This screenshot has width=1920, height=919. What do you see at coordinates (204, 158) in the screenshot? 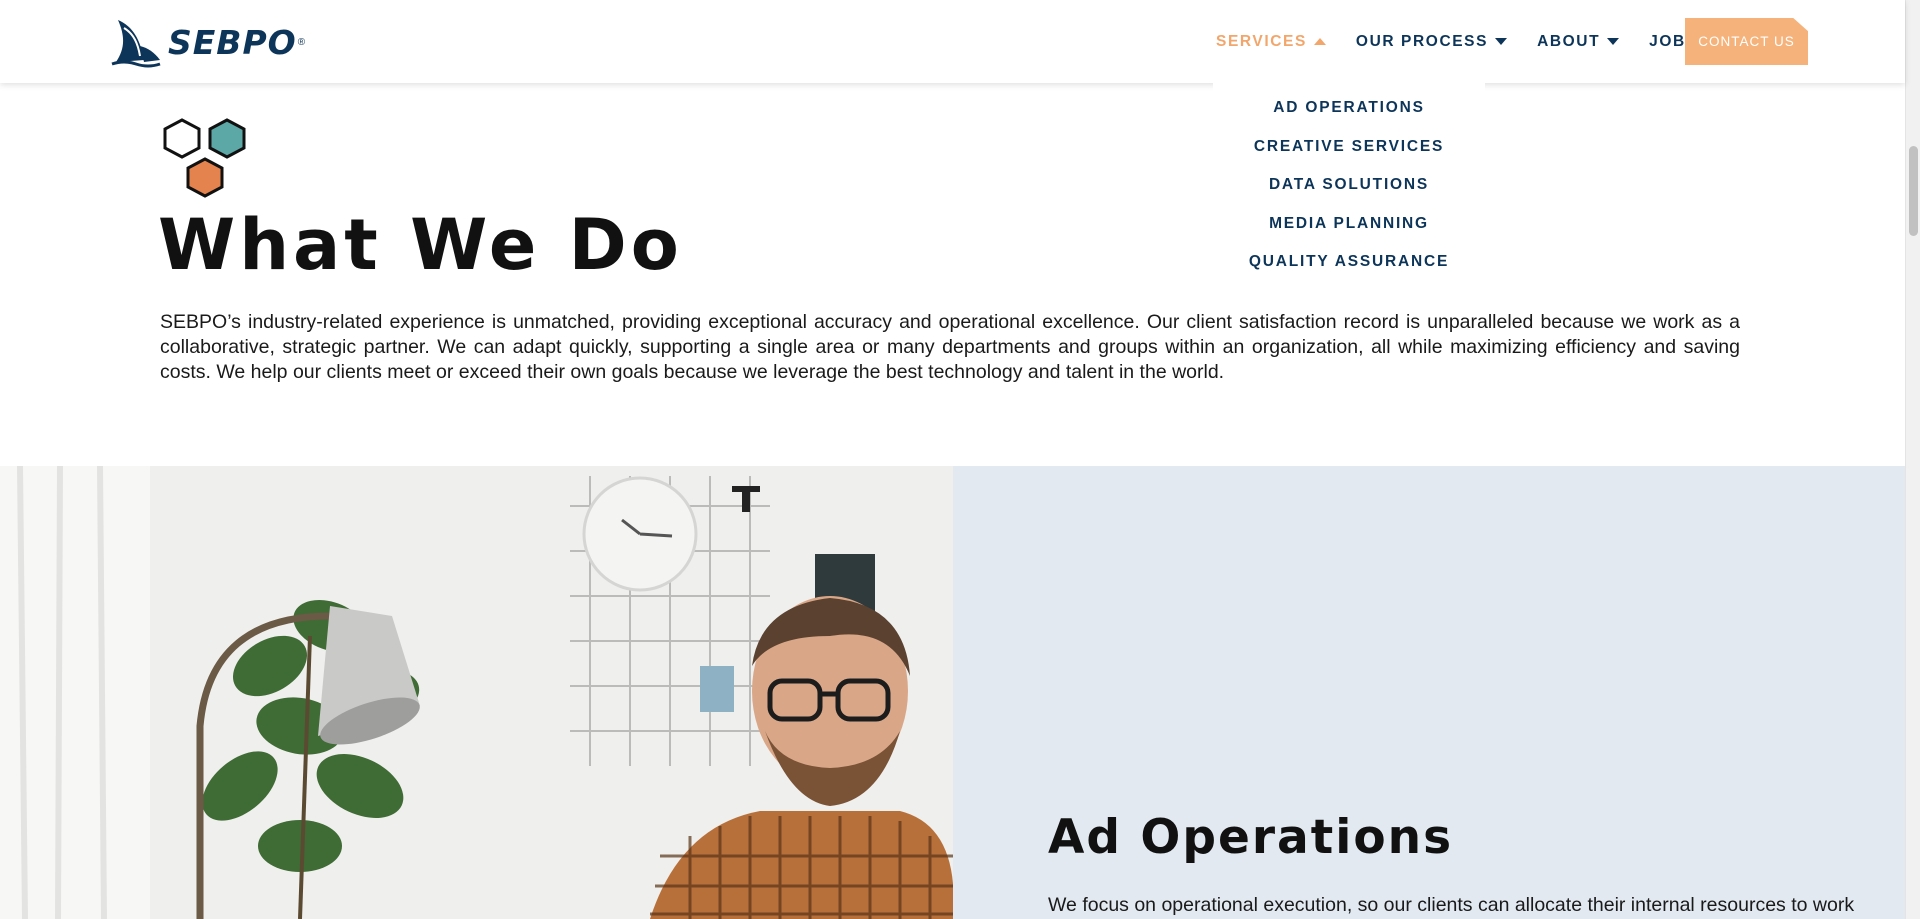
I see `hexagon-cluster-icon` at bounding box center [204, 158].